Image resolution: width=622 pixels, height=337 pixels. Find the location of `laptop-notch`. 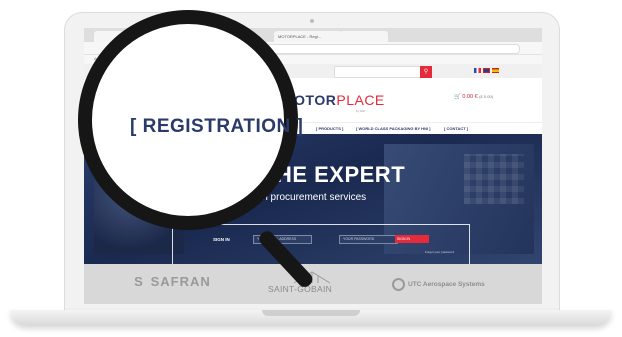

laptop-notch is located at coordinates (311, 313).